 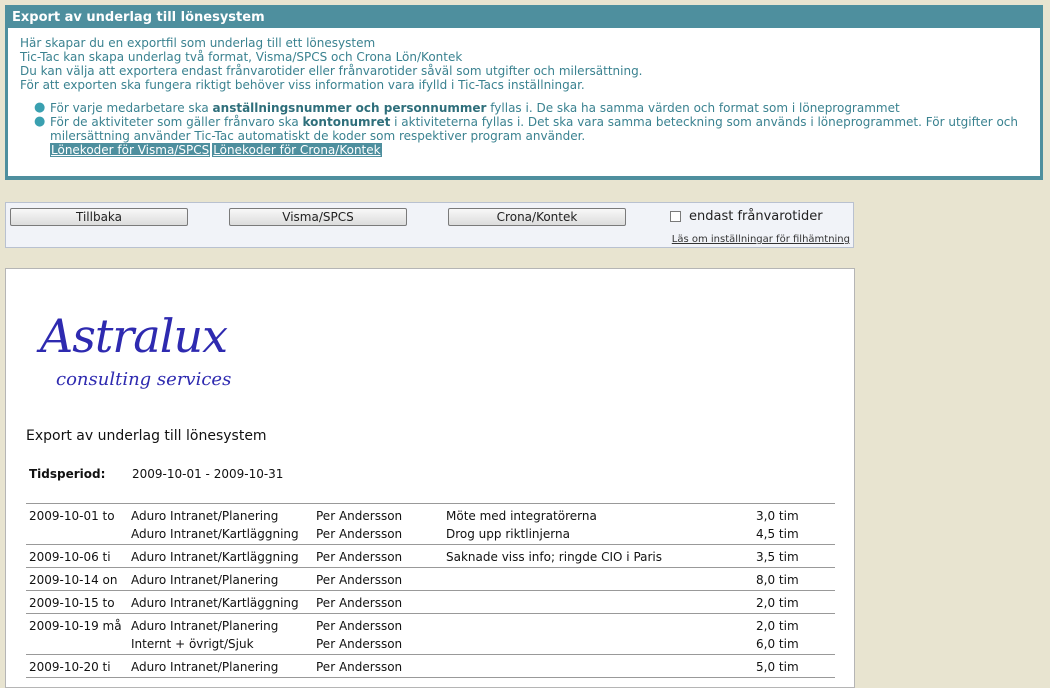 What do you see at coordinates (138, 17) in the screenshot?
I see `info-title: Export av underlag till lönesystem` at bounding box center [138, 17].